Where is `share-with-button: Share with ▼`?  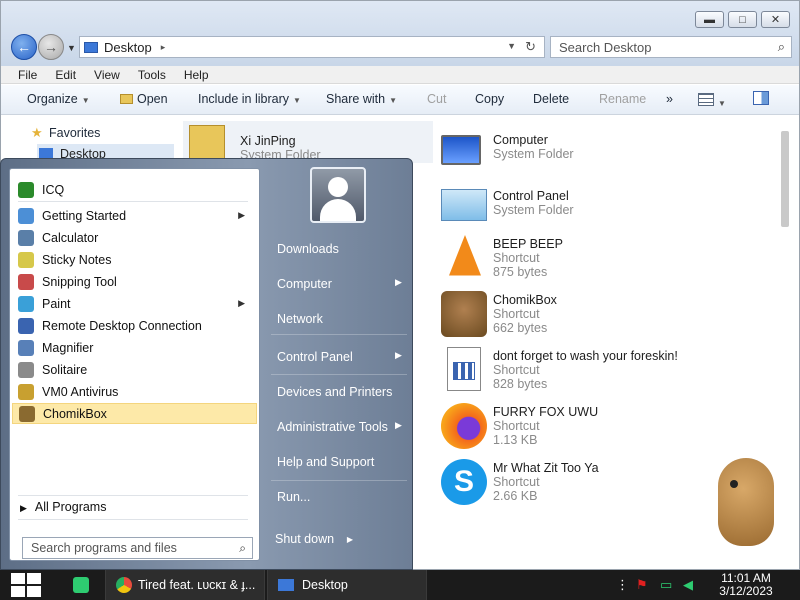 share-with-button: Share with ▼ is located at coordinates (361, 99).